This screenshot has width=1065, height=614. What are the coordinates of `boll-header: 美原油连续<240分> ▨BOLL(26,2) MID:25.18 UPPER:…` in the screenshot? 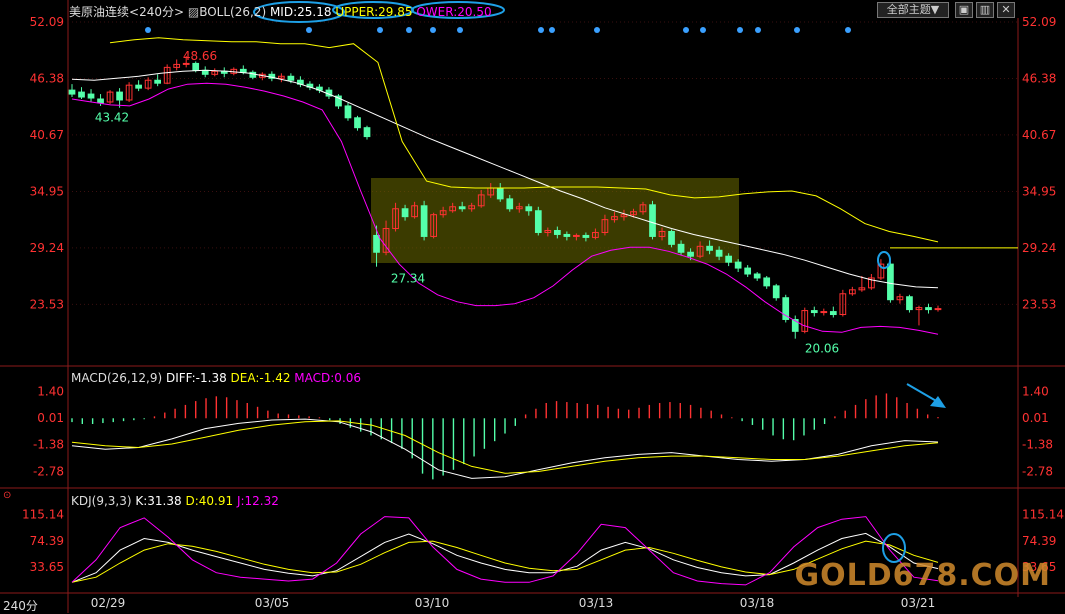 It's located at (280, 11).